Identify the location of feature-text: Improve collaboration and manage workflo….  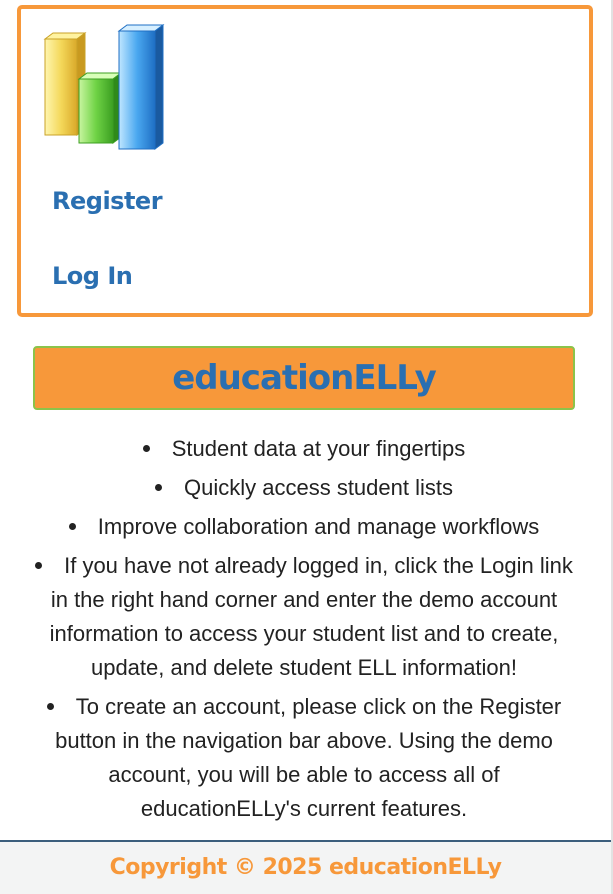
(318, 526).